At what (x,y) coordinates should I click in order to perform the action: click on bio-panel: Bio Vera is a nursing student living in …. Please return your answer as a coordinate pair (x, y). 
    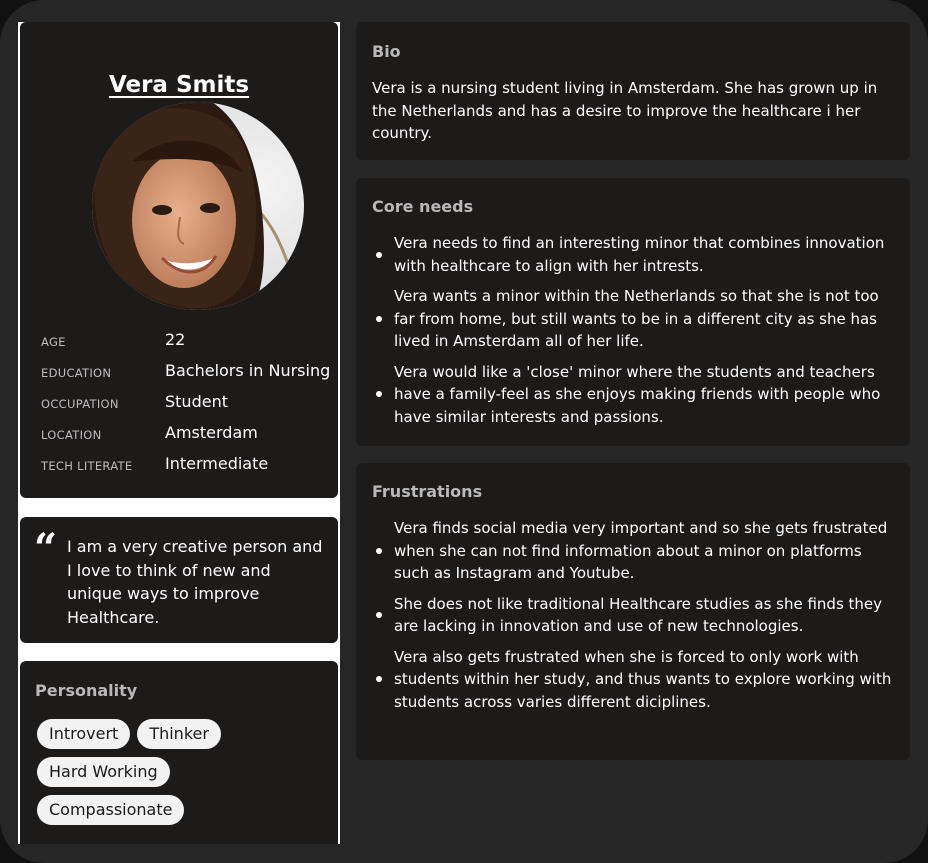
    Looking at the image, I should click on (633, 91).